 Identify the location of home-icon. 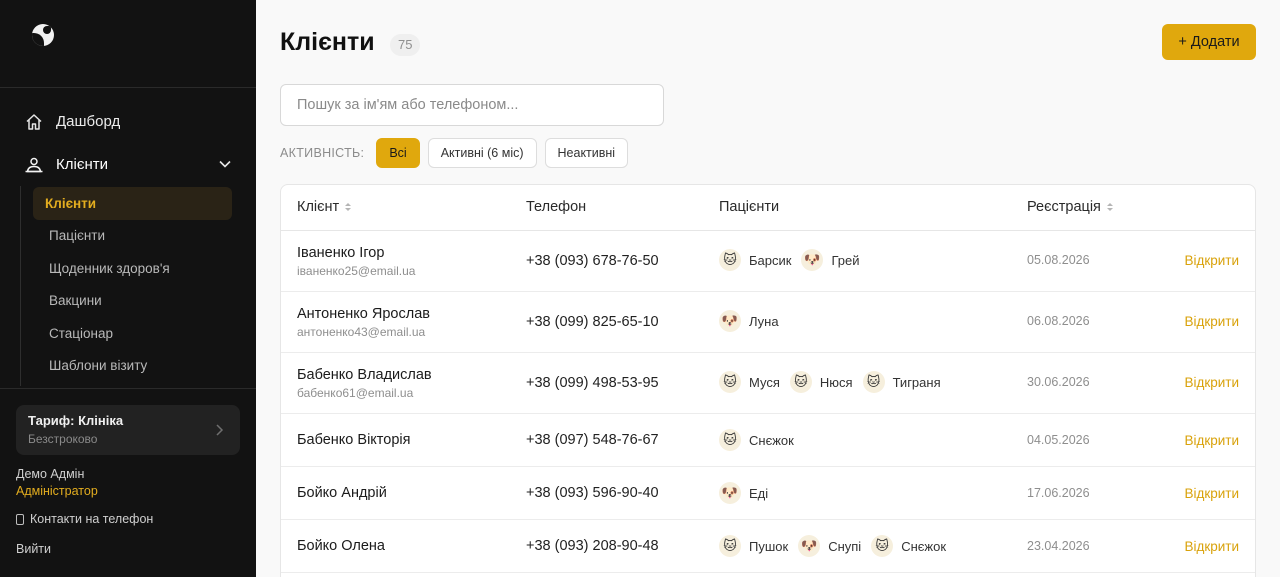
(34, 122).